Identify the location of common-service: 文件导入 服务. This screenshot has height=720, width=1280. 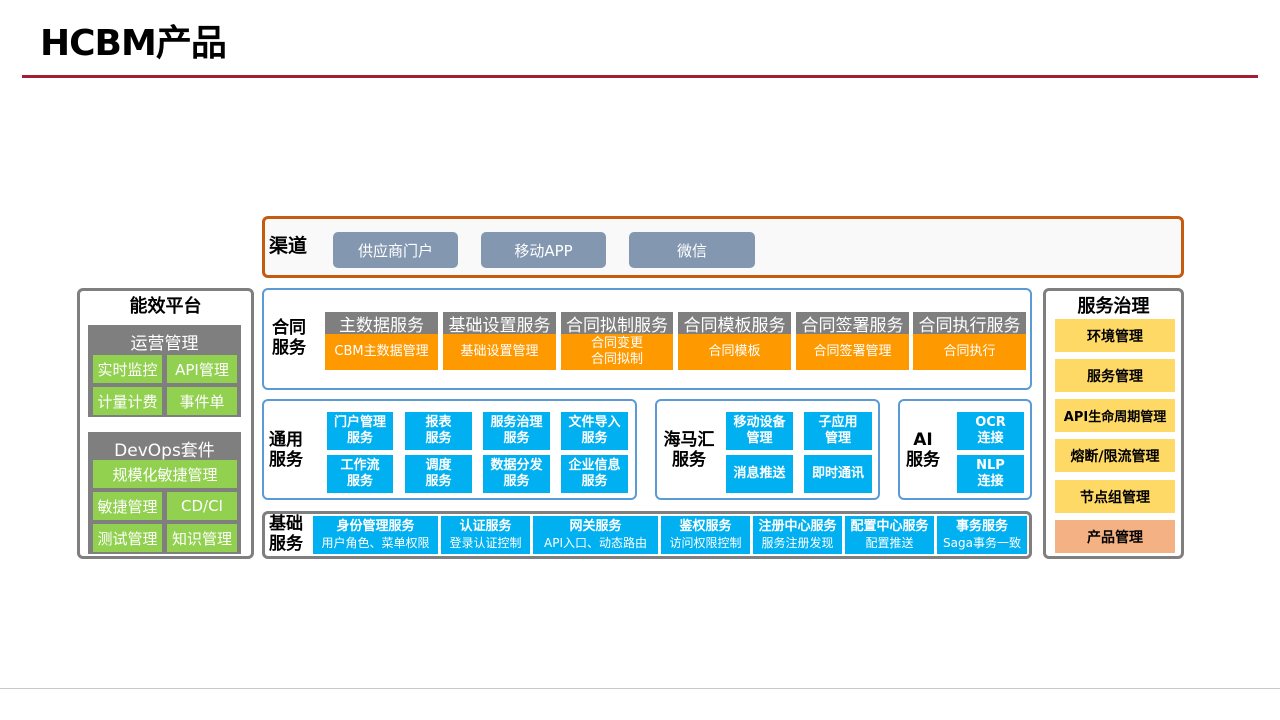
(594, 431).